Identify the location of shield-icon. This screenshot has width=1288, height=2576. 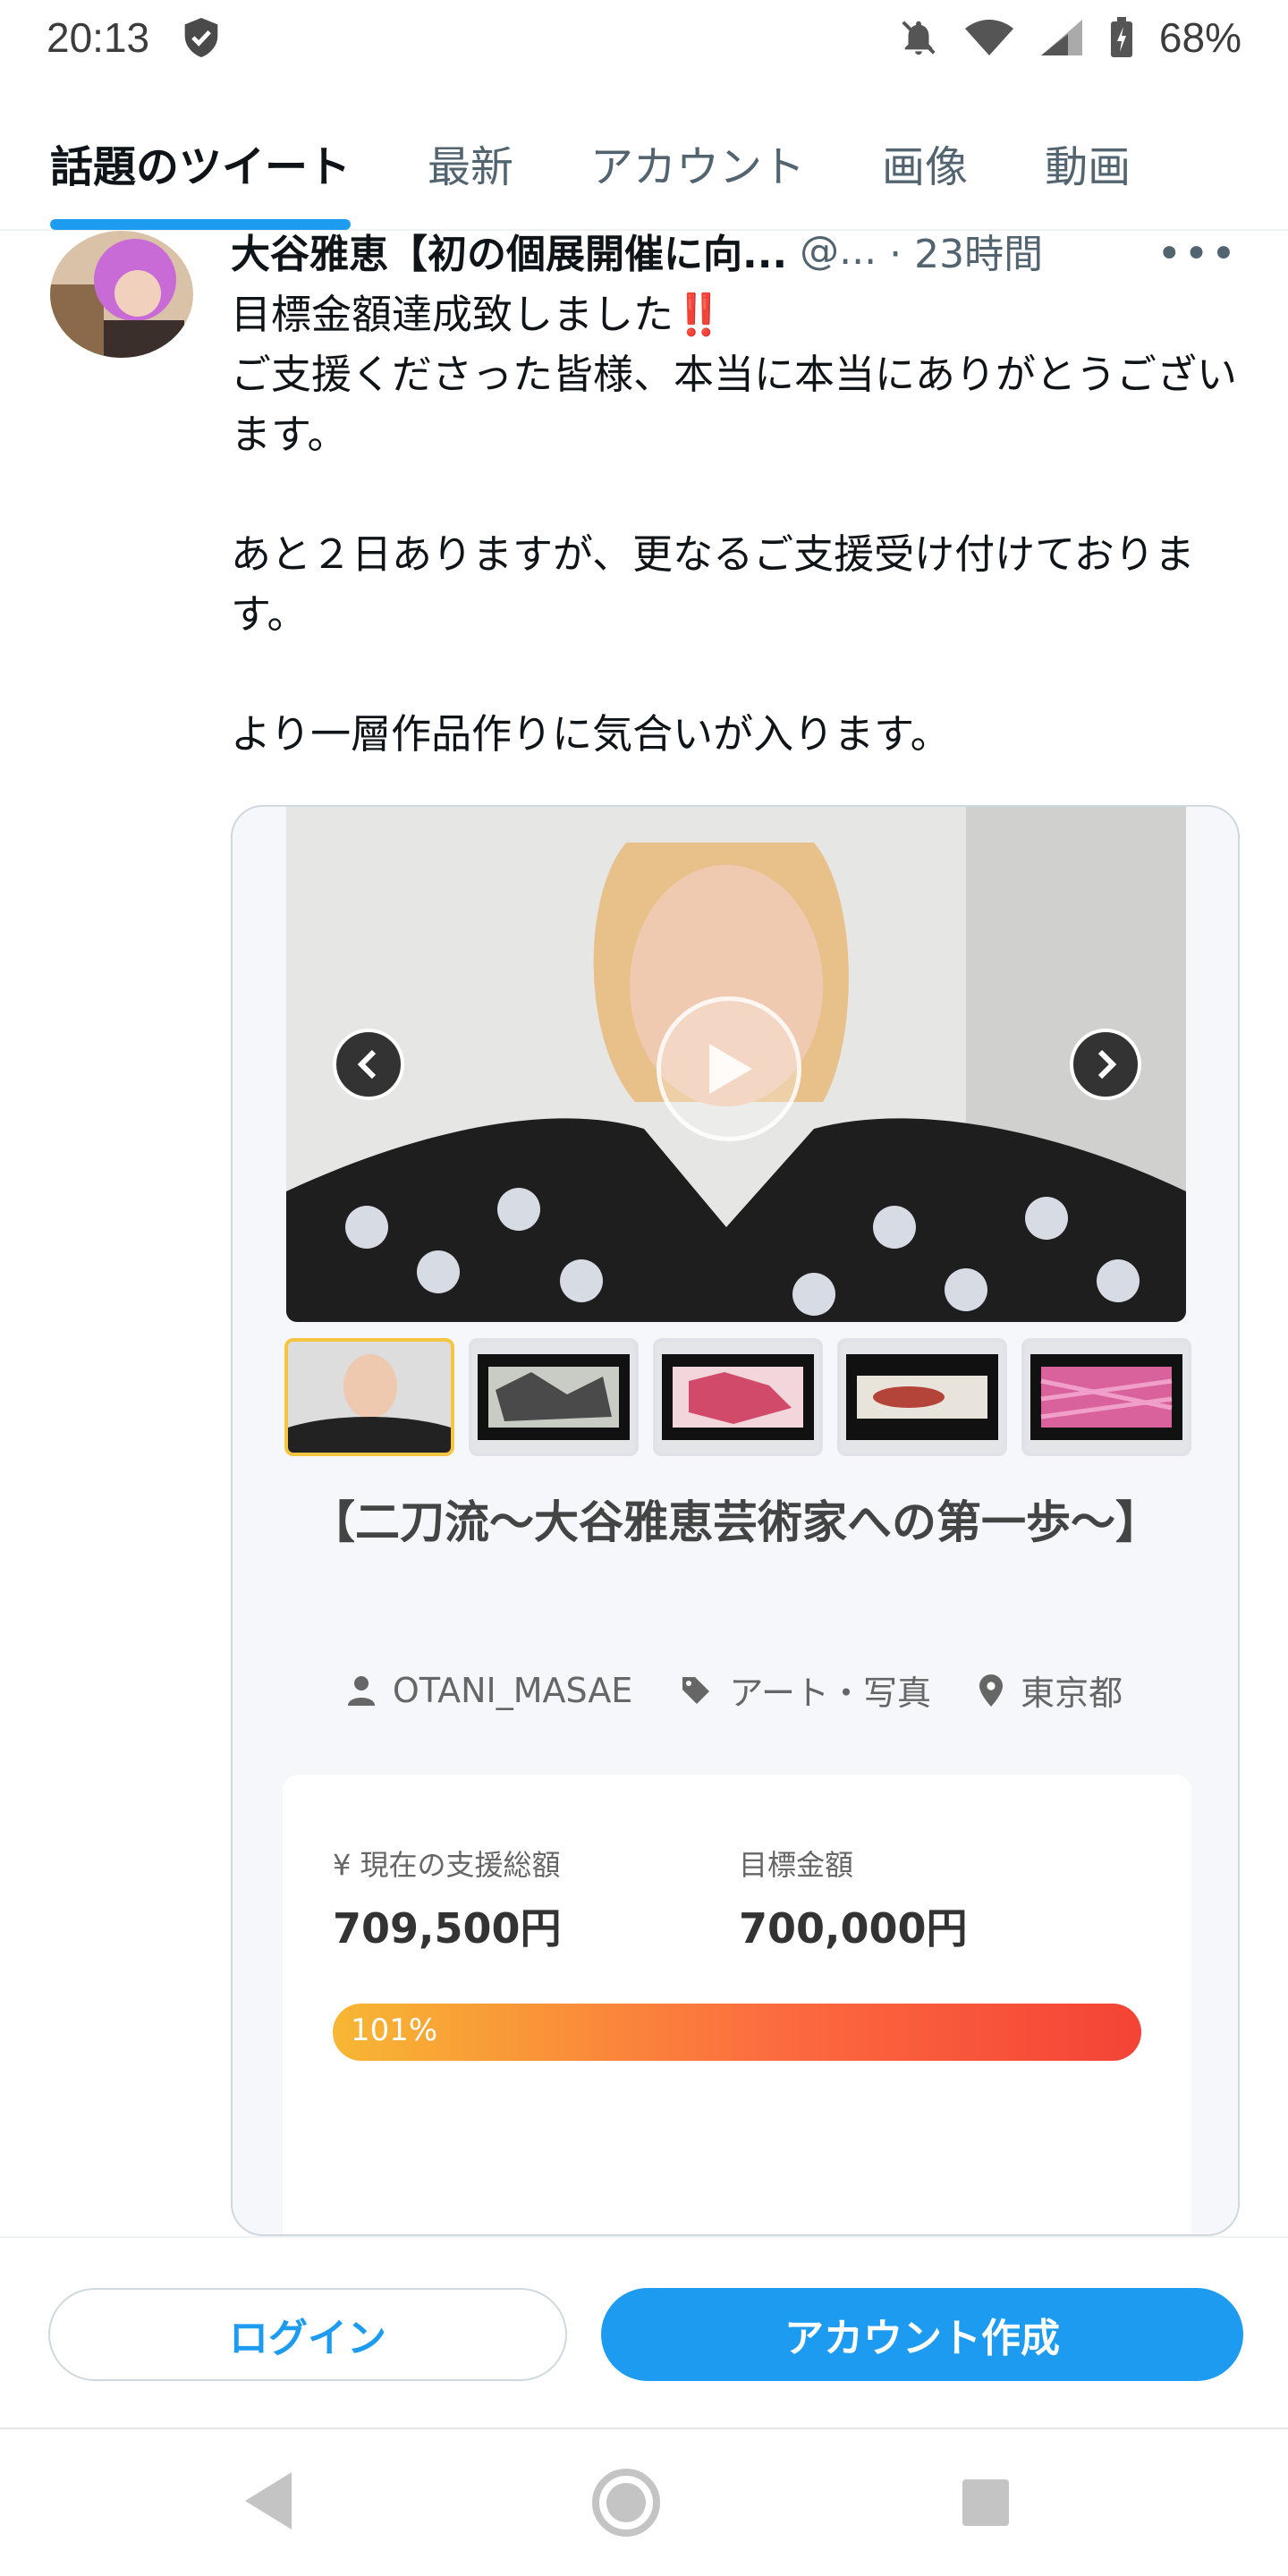
(201, 37).